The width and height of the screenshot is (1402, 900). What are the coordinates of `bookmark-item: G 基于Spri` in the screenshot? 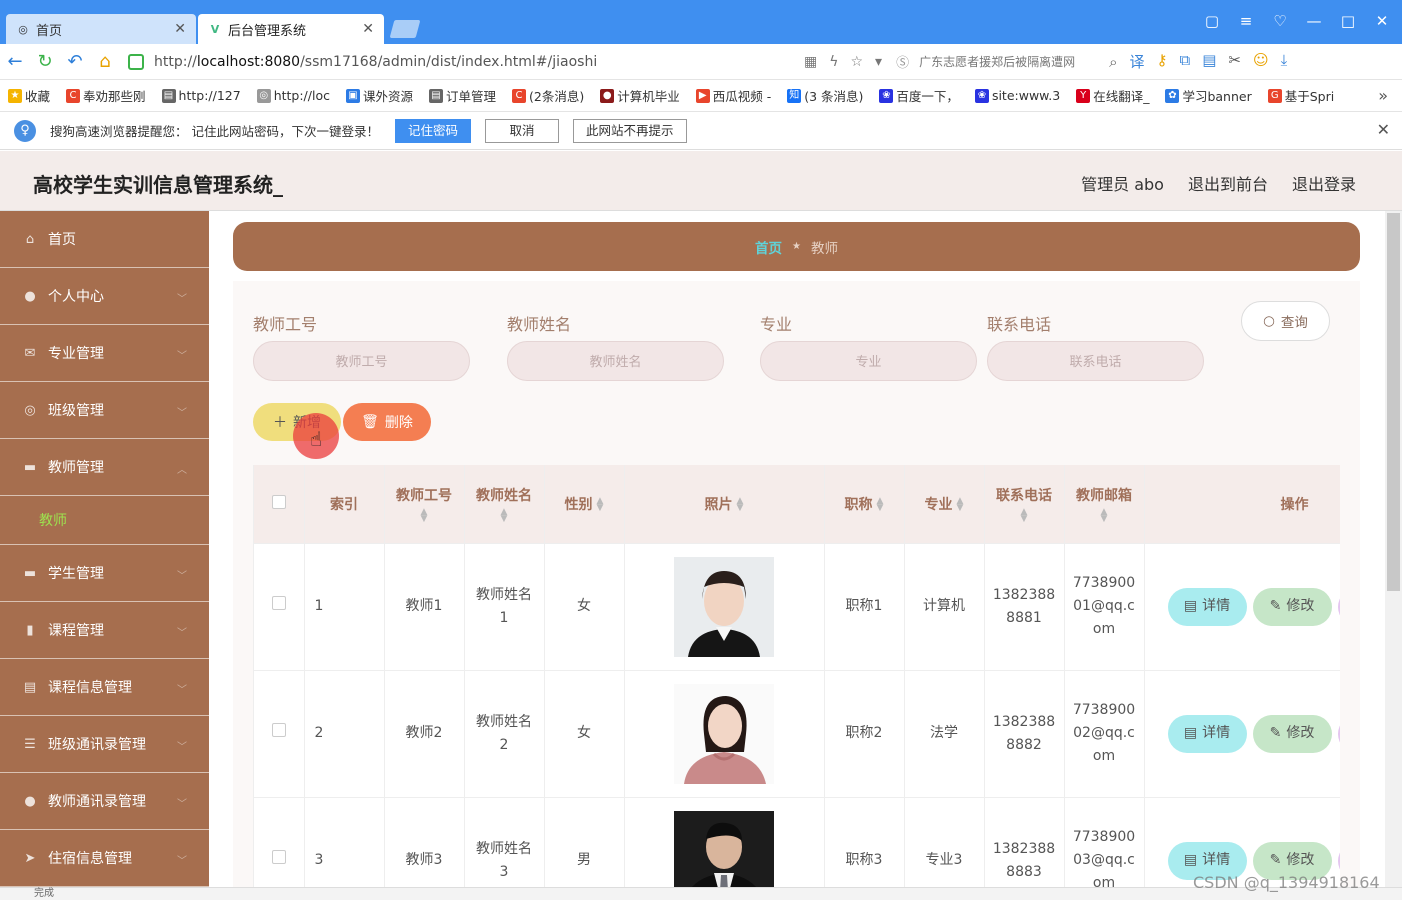 It's located at (1300, 95).